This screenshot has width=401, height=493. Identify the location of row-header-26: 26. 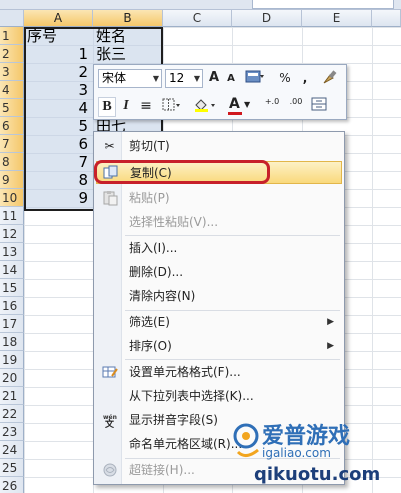
(12, 485).